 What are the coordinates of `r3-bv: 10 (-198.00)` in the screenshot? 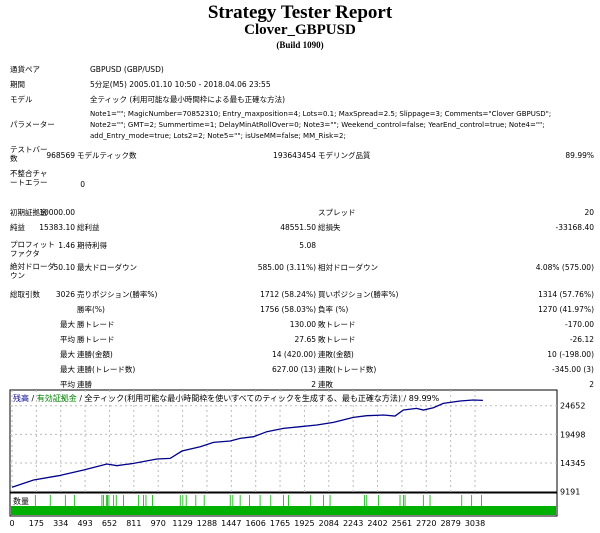 It's located at (570, 354).